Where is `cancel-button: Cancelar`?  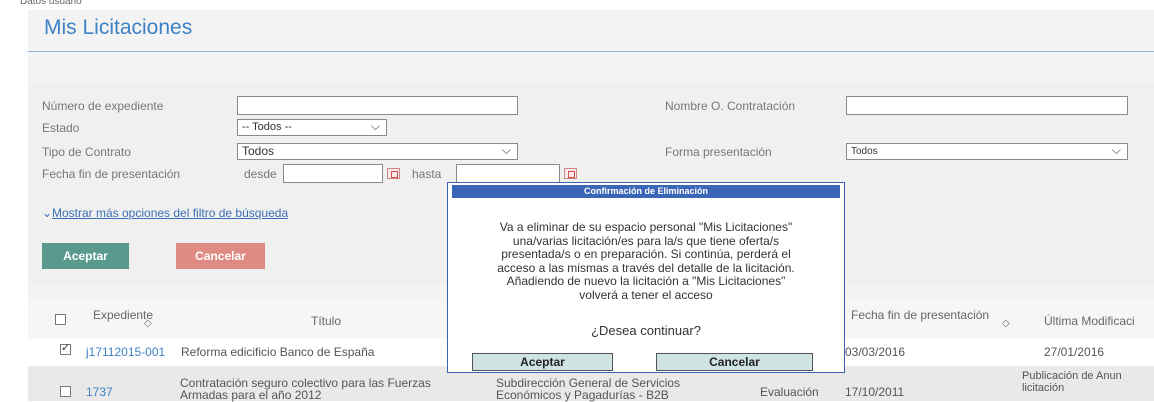
cancel-button: Cancelar is located at coordinates (220, 256).